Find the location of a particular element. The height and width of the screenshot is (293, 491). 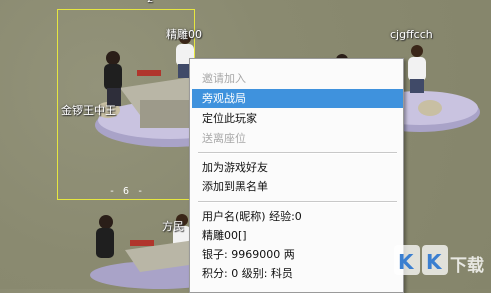

player-name-top: 精雕00 is located at coordinates (184, 34).